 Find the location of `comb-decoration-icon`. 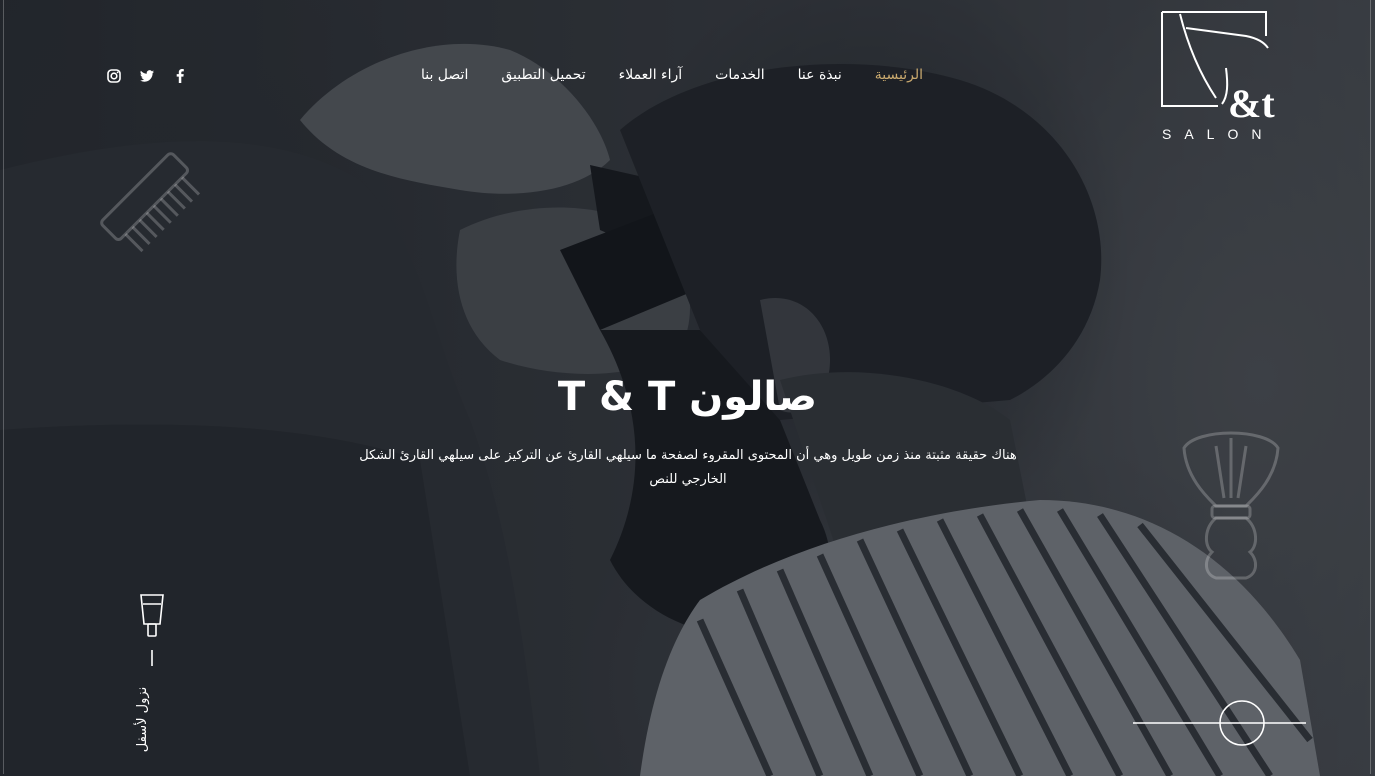

comb-decoration-icon is located at coordinates (150, 202).